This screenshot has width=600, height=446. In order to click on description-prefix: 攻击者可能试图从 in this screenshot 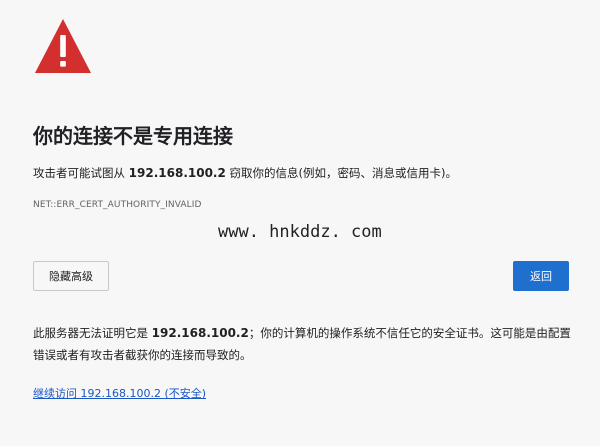, I will do `click(81, 173)`.